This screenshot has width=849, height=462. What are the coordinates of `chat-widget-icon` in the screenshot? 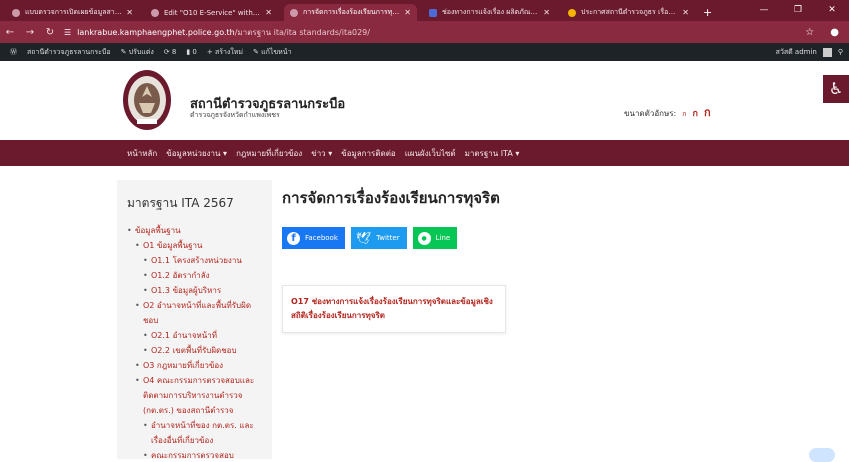 It's located at (822, 455).